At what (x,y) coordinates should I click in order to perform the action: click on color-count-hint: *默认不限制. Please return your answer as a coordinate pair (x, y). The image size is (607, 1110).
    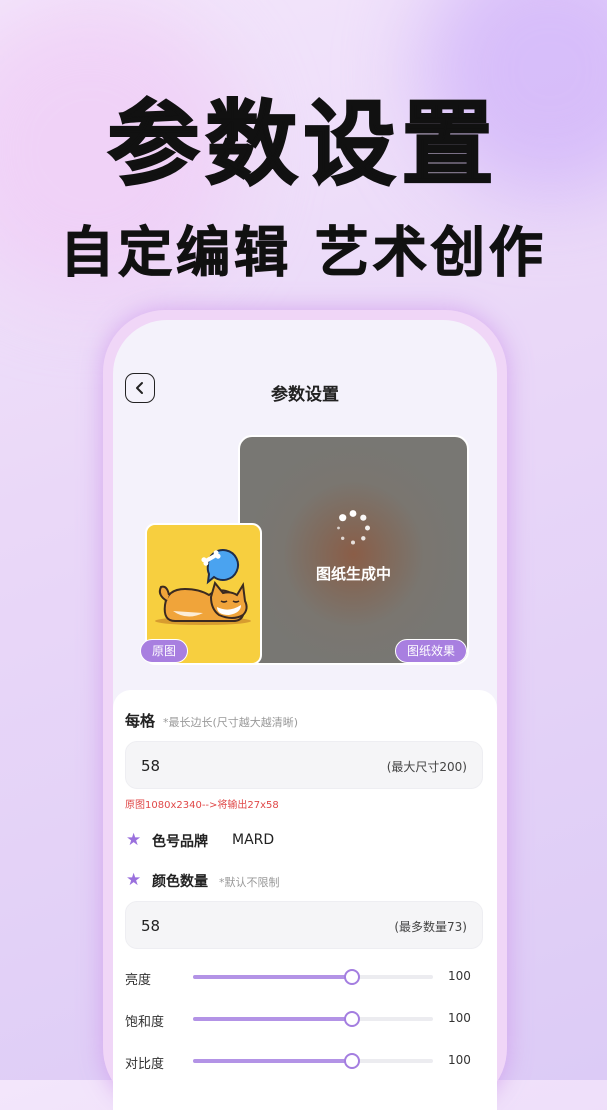
    Looking at the image, I should click on (249, 882).